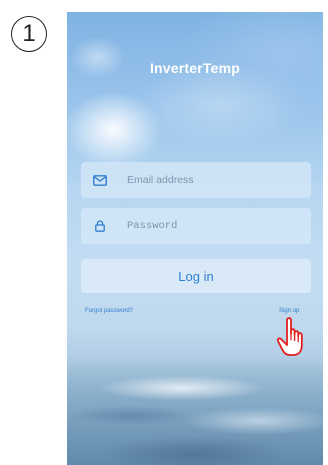  What do you see at coordinates (100, 226) in the screenshot?
I see `lock-icon` at bounding box center [100, 226].